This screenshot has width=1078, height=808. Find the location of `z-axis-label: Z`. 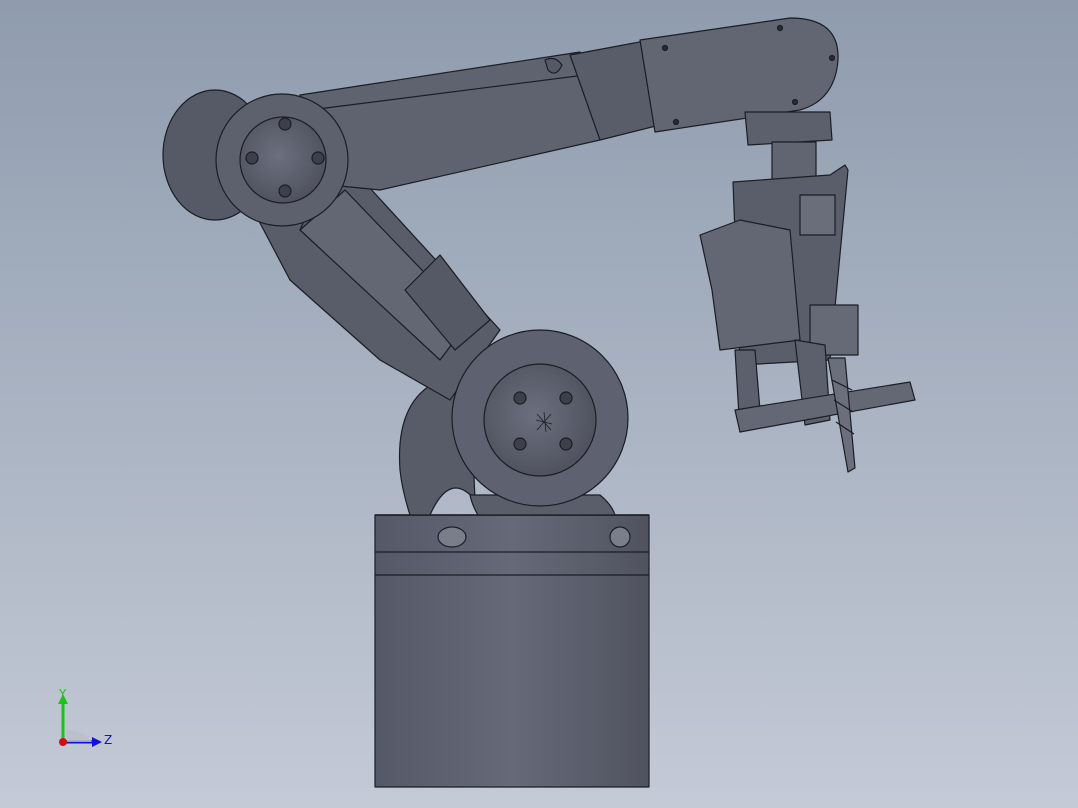

z-axis-label: Z is located at coordinates (108, 740).